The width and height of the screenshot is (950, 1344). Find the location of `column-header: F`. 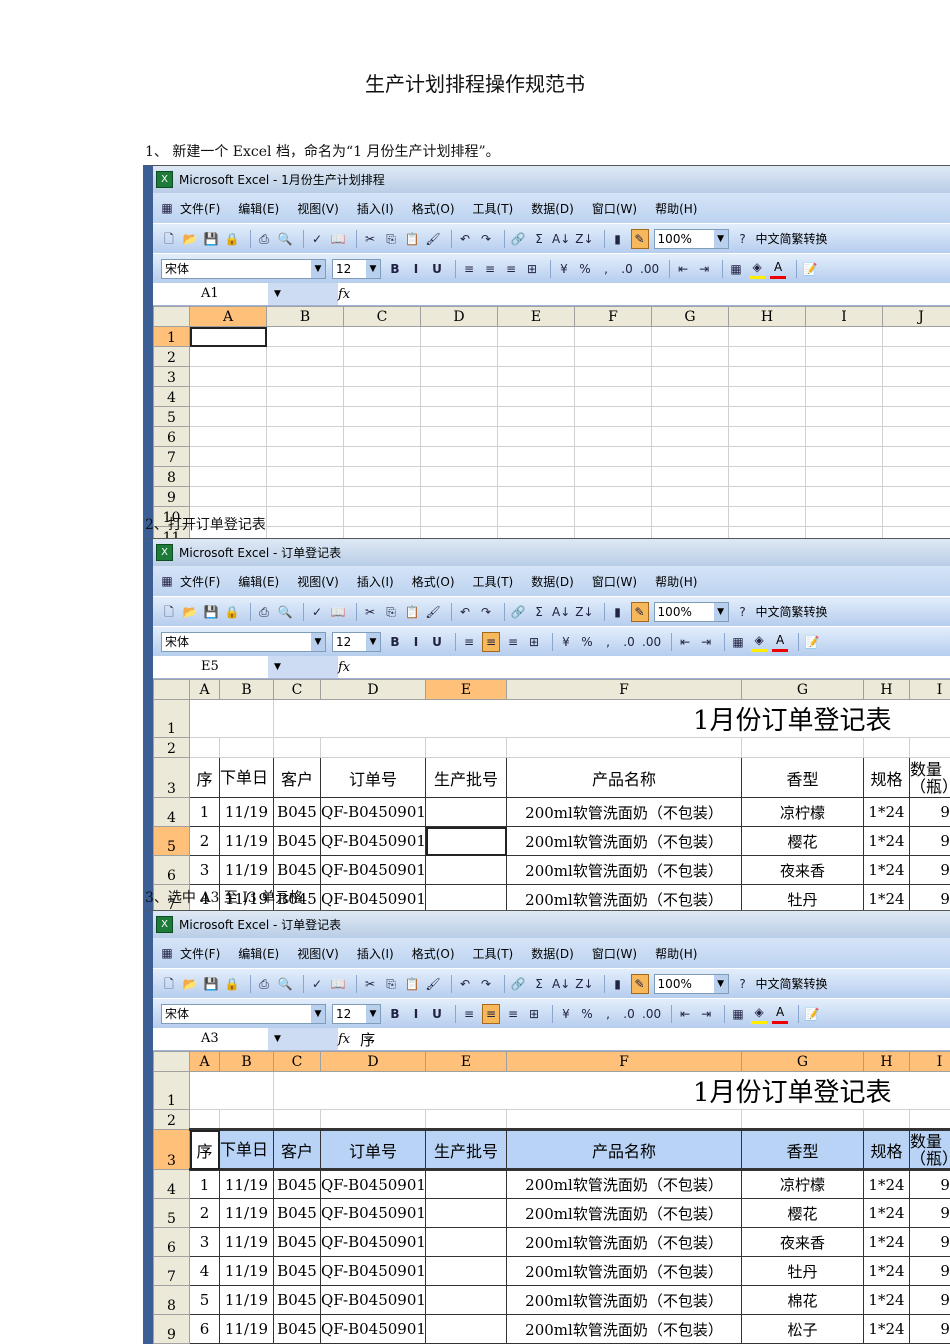

column-header: F is located at coordinates (624, 689).